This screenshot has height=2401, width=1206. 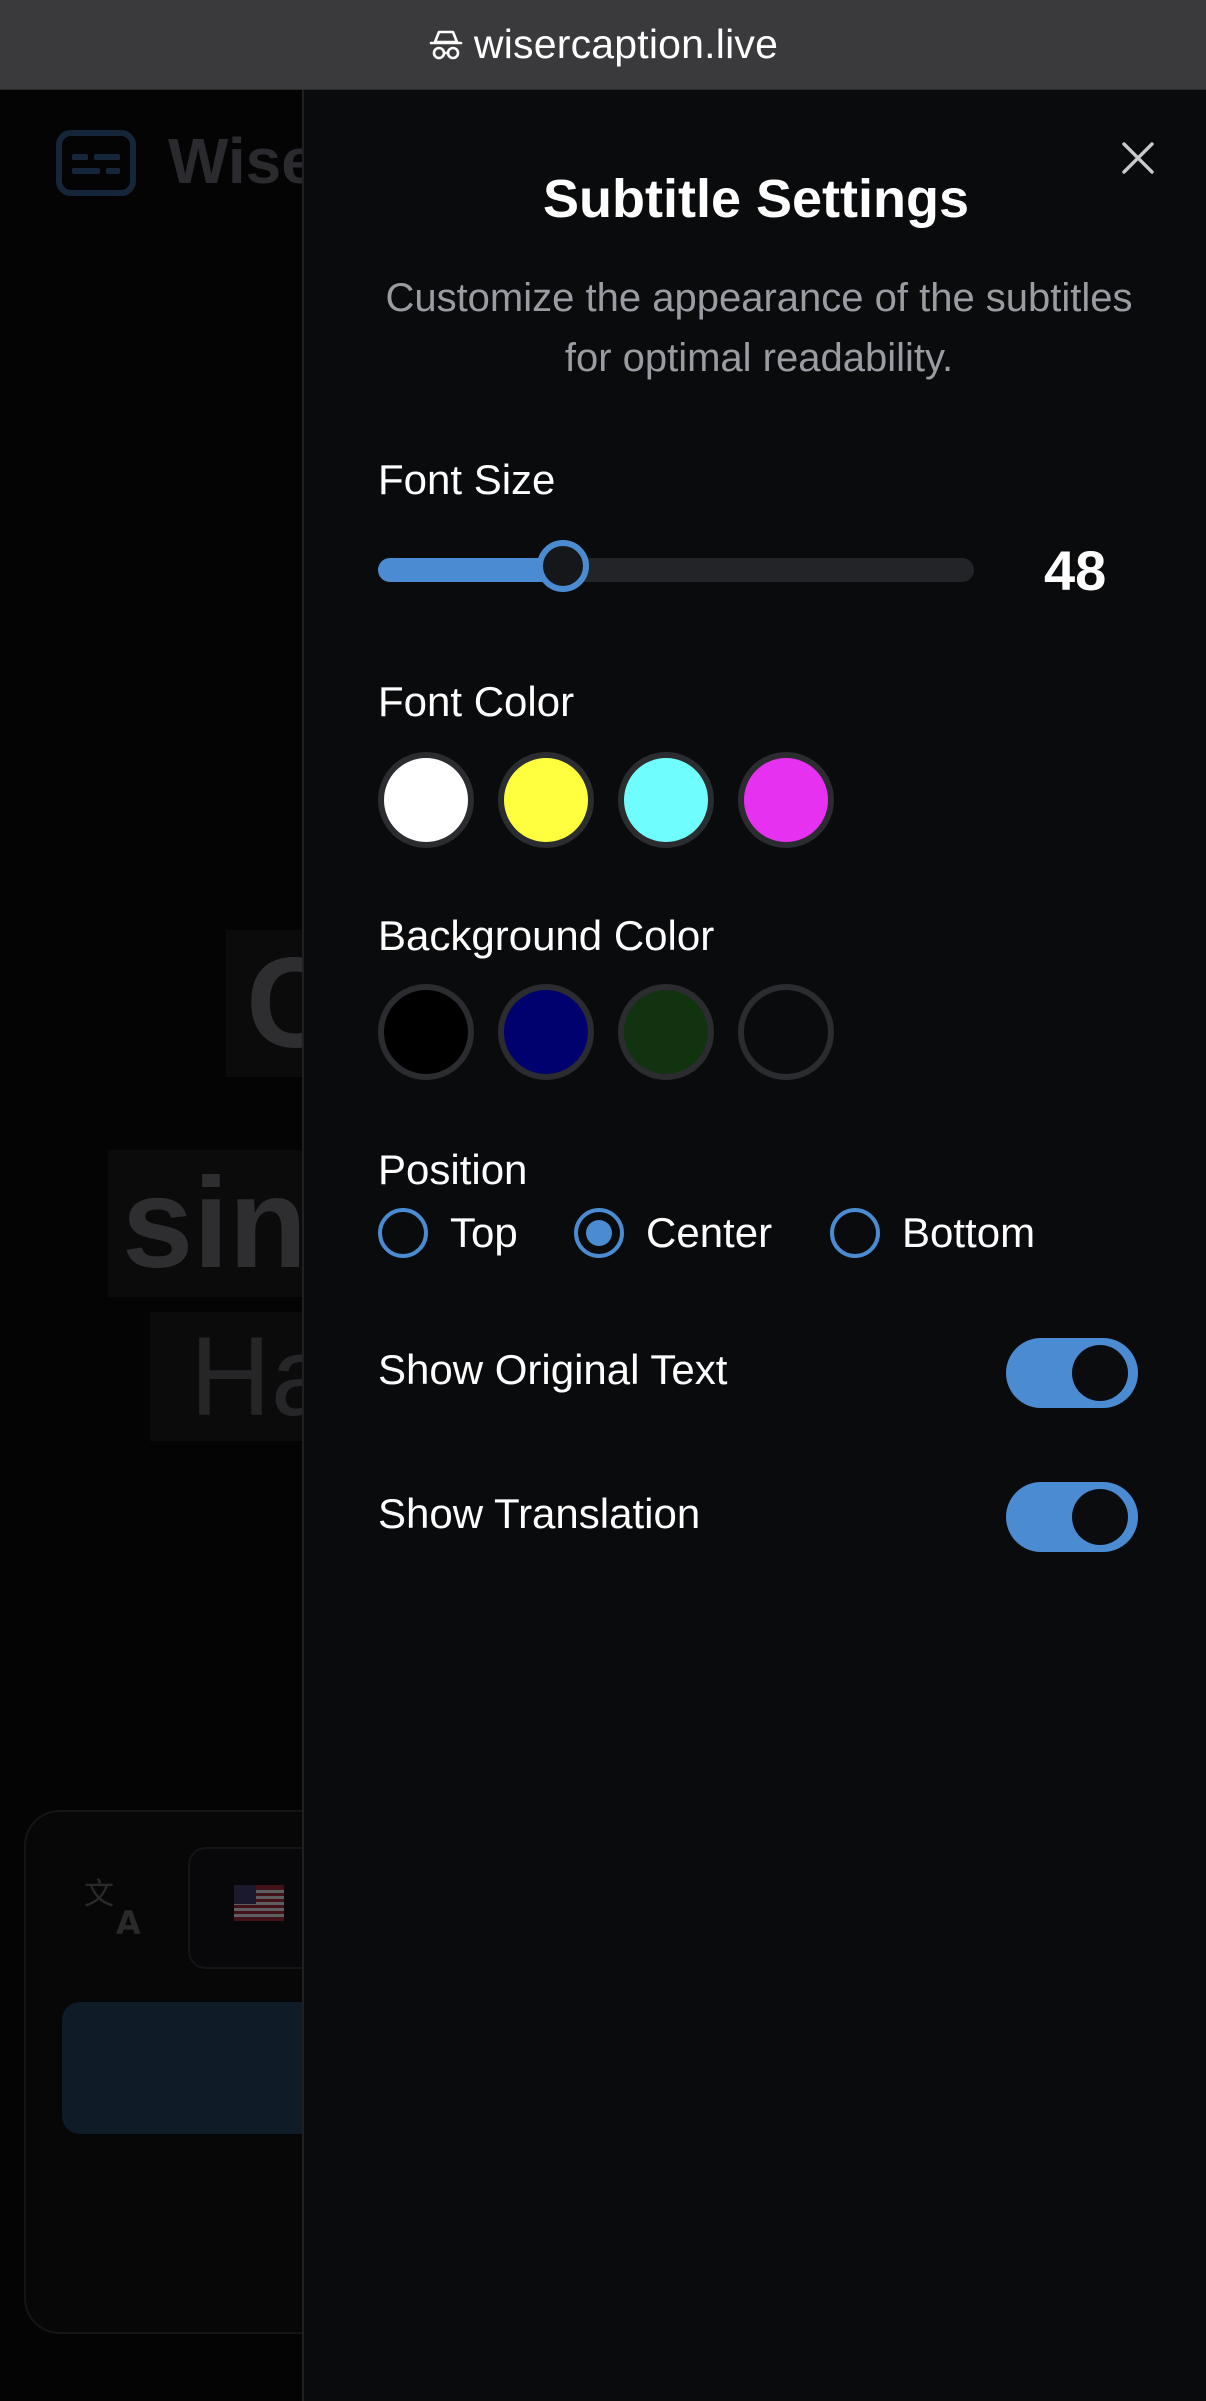 I want to click on svg-text: A, so click(x=128, y=1922).